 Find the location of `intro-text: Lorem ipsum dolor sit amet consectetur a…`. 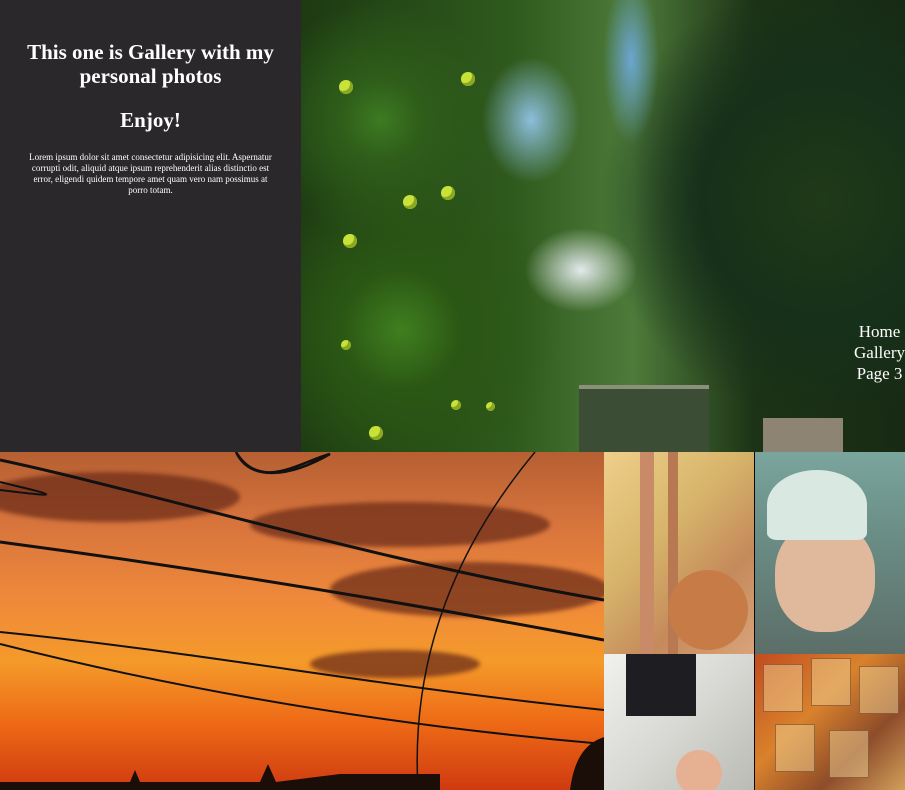

intro-text: Lorem ipsum dolor sit amet consectetur a… is located at coordinates (150, 173).